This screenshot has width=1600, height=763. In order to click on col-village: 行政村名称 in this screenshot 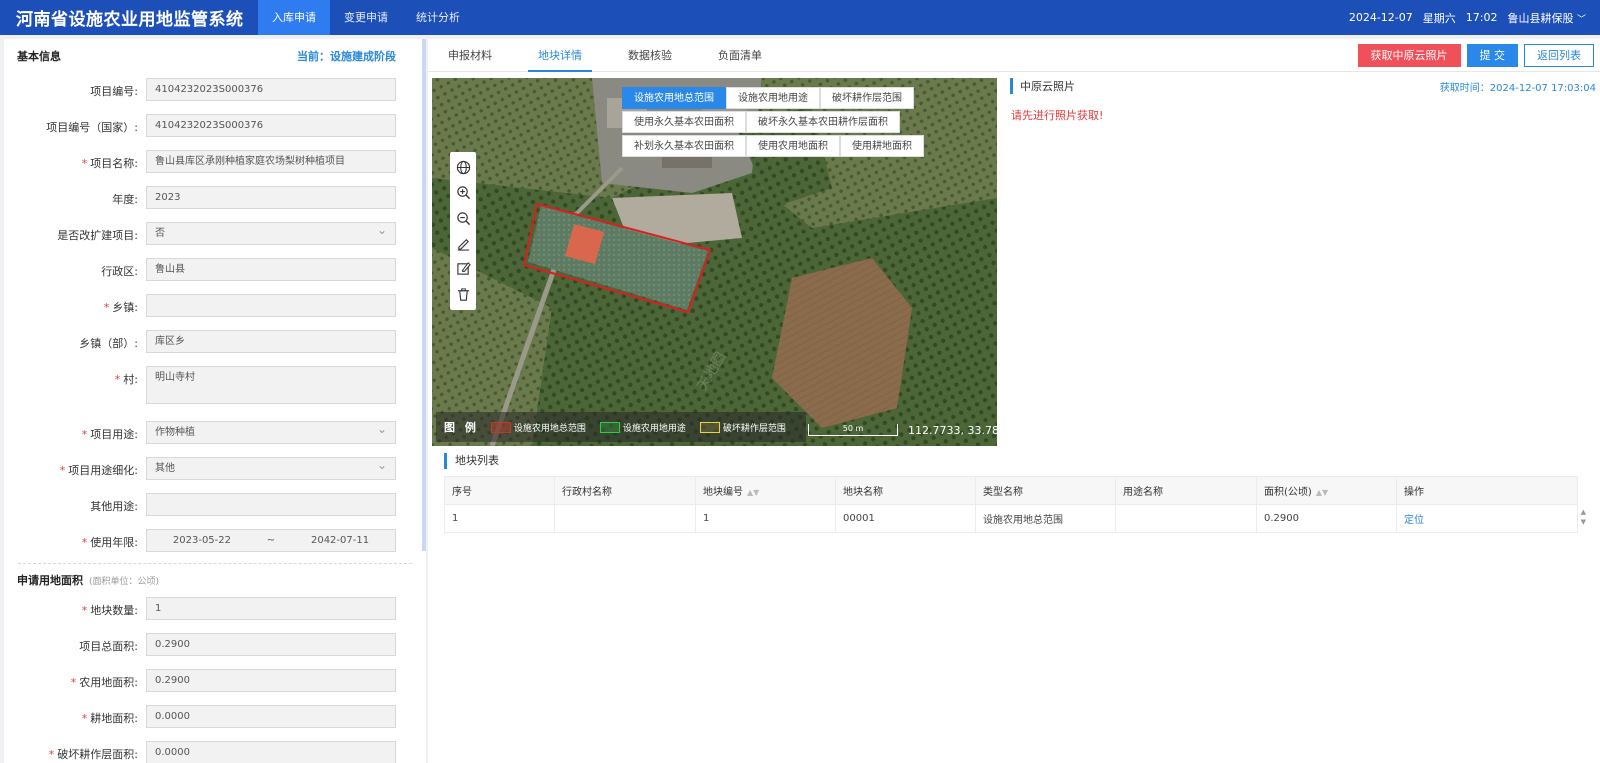, I will do `click(625, 490)`.